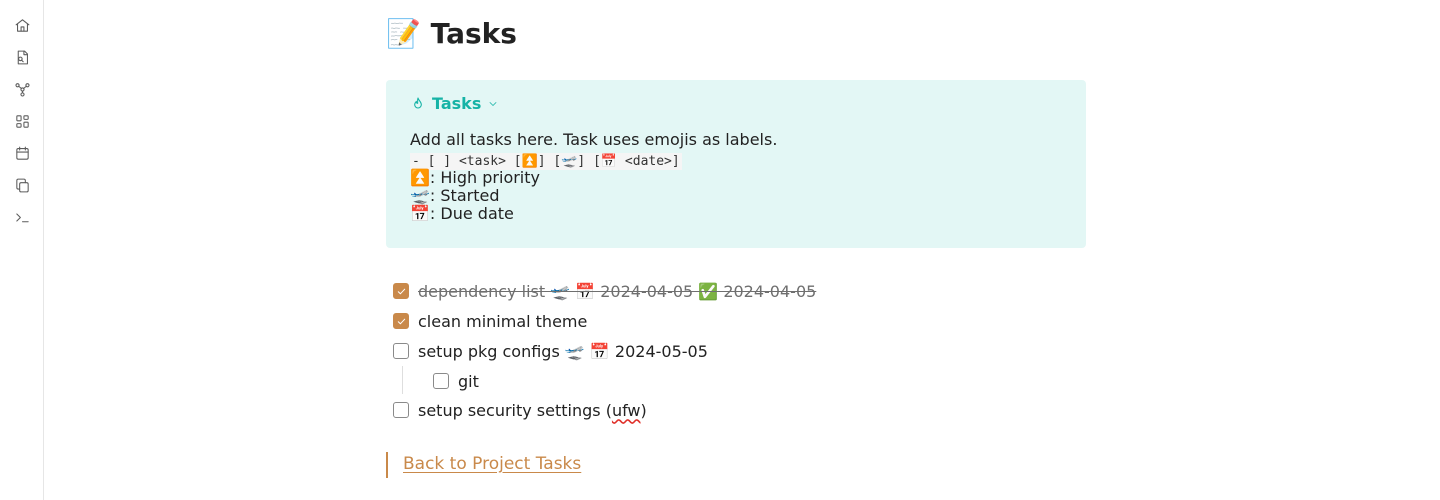 The width and height of the screenshot is (1440, 500). Describe the element at coordinates (532, 410) in the screenshot. I see `task-text: setup security settings (ufw)` at that location.